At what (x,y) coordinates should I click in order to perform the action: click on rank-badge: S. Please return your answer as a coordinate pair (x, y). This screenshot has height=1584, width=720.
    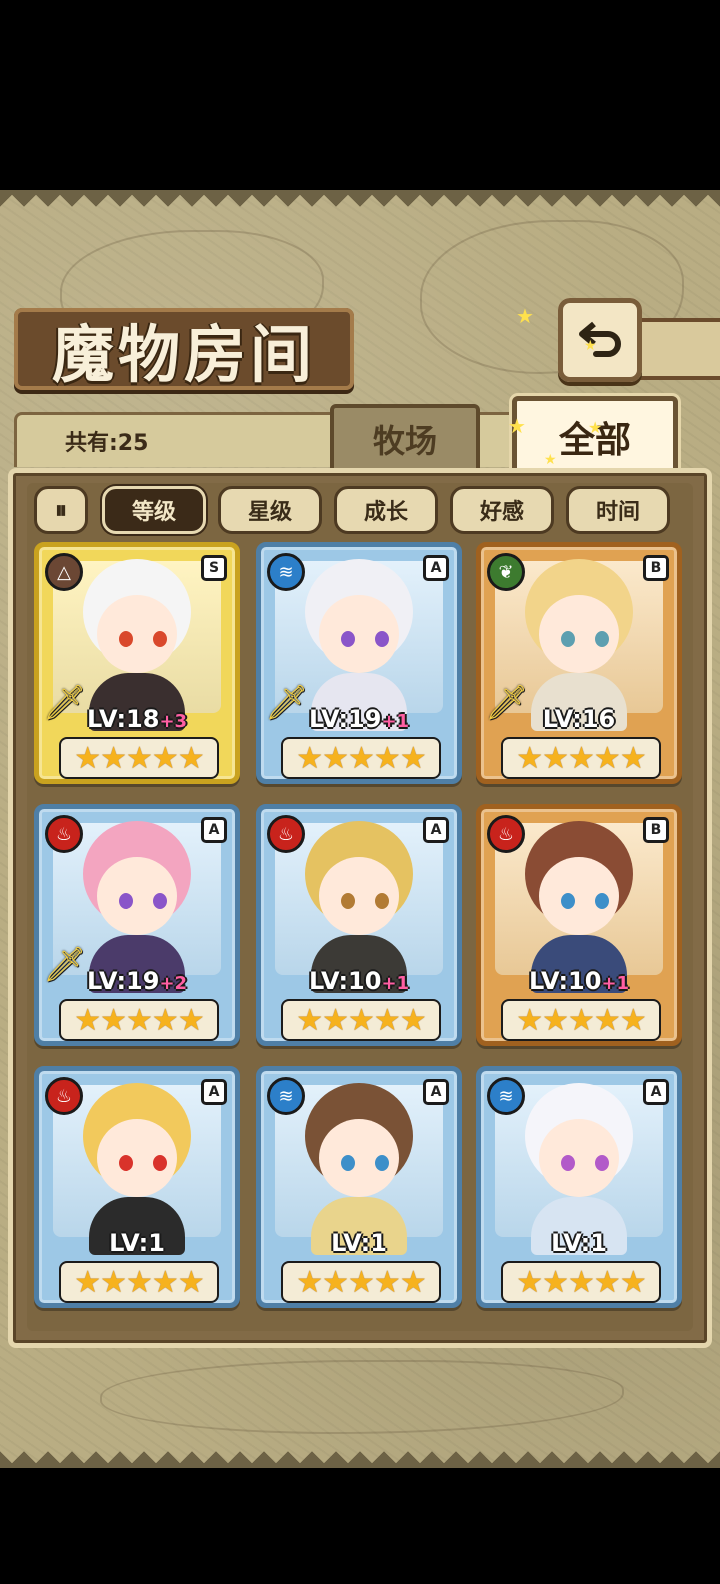
    Looking at the image, I should click on (214, 568).